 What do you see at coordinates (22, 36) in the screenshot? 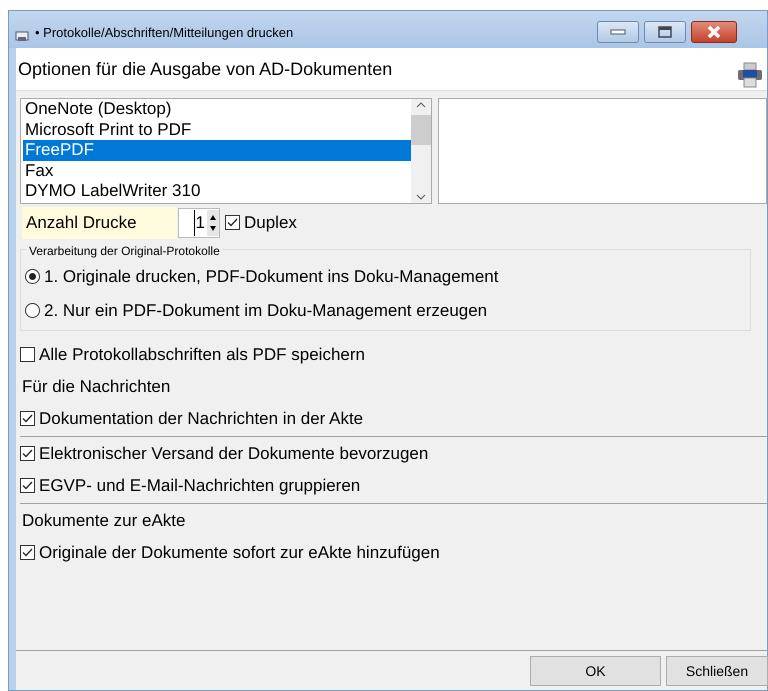
I see `app-icon` at bounding box center [22, 36].